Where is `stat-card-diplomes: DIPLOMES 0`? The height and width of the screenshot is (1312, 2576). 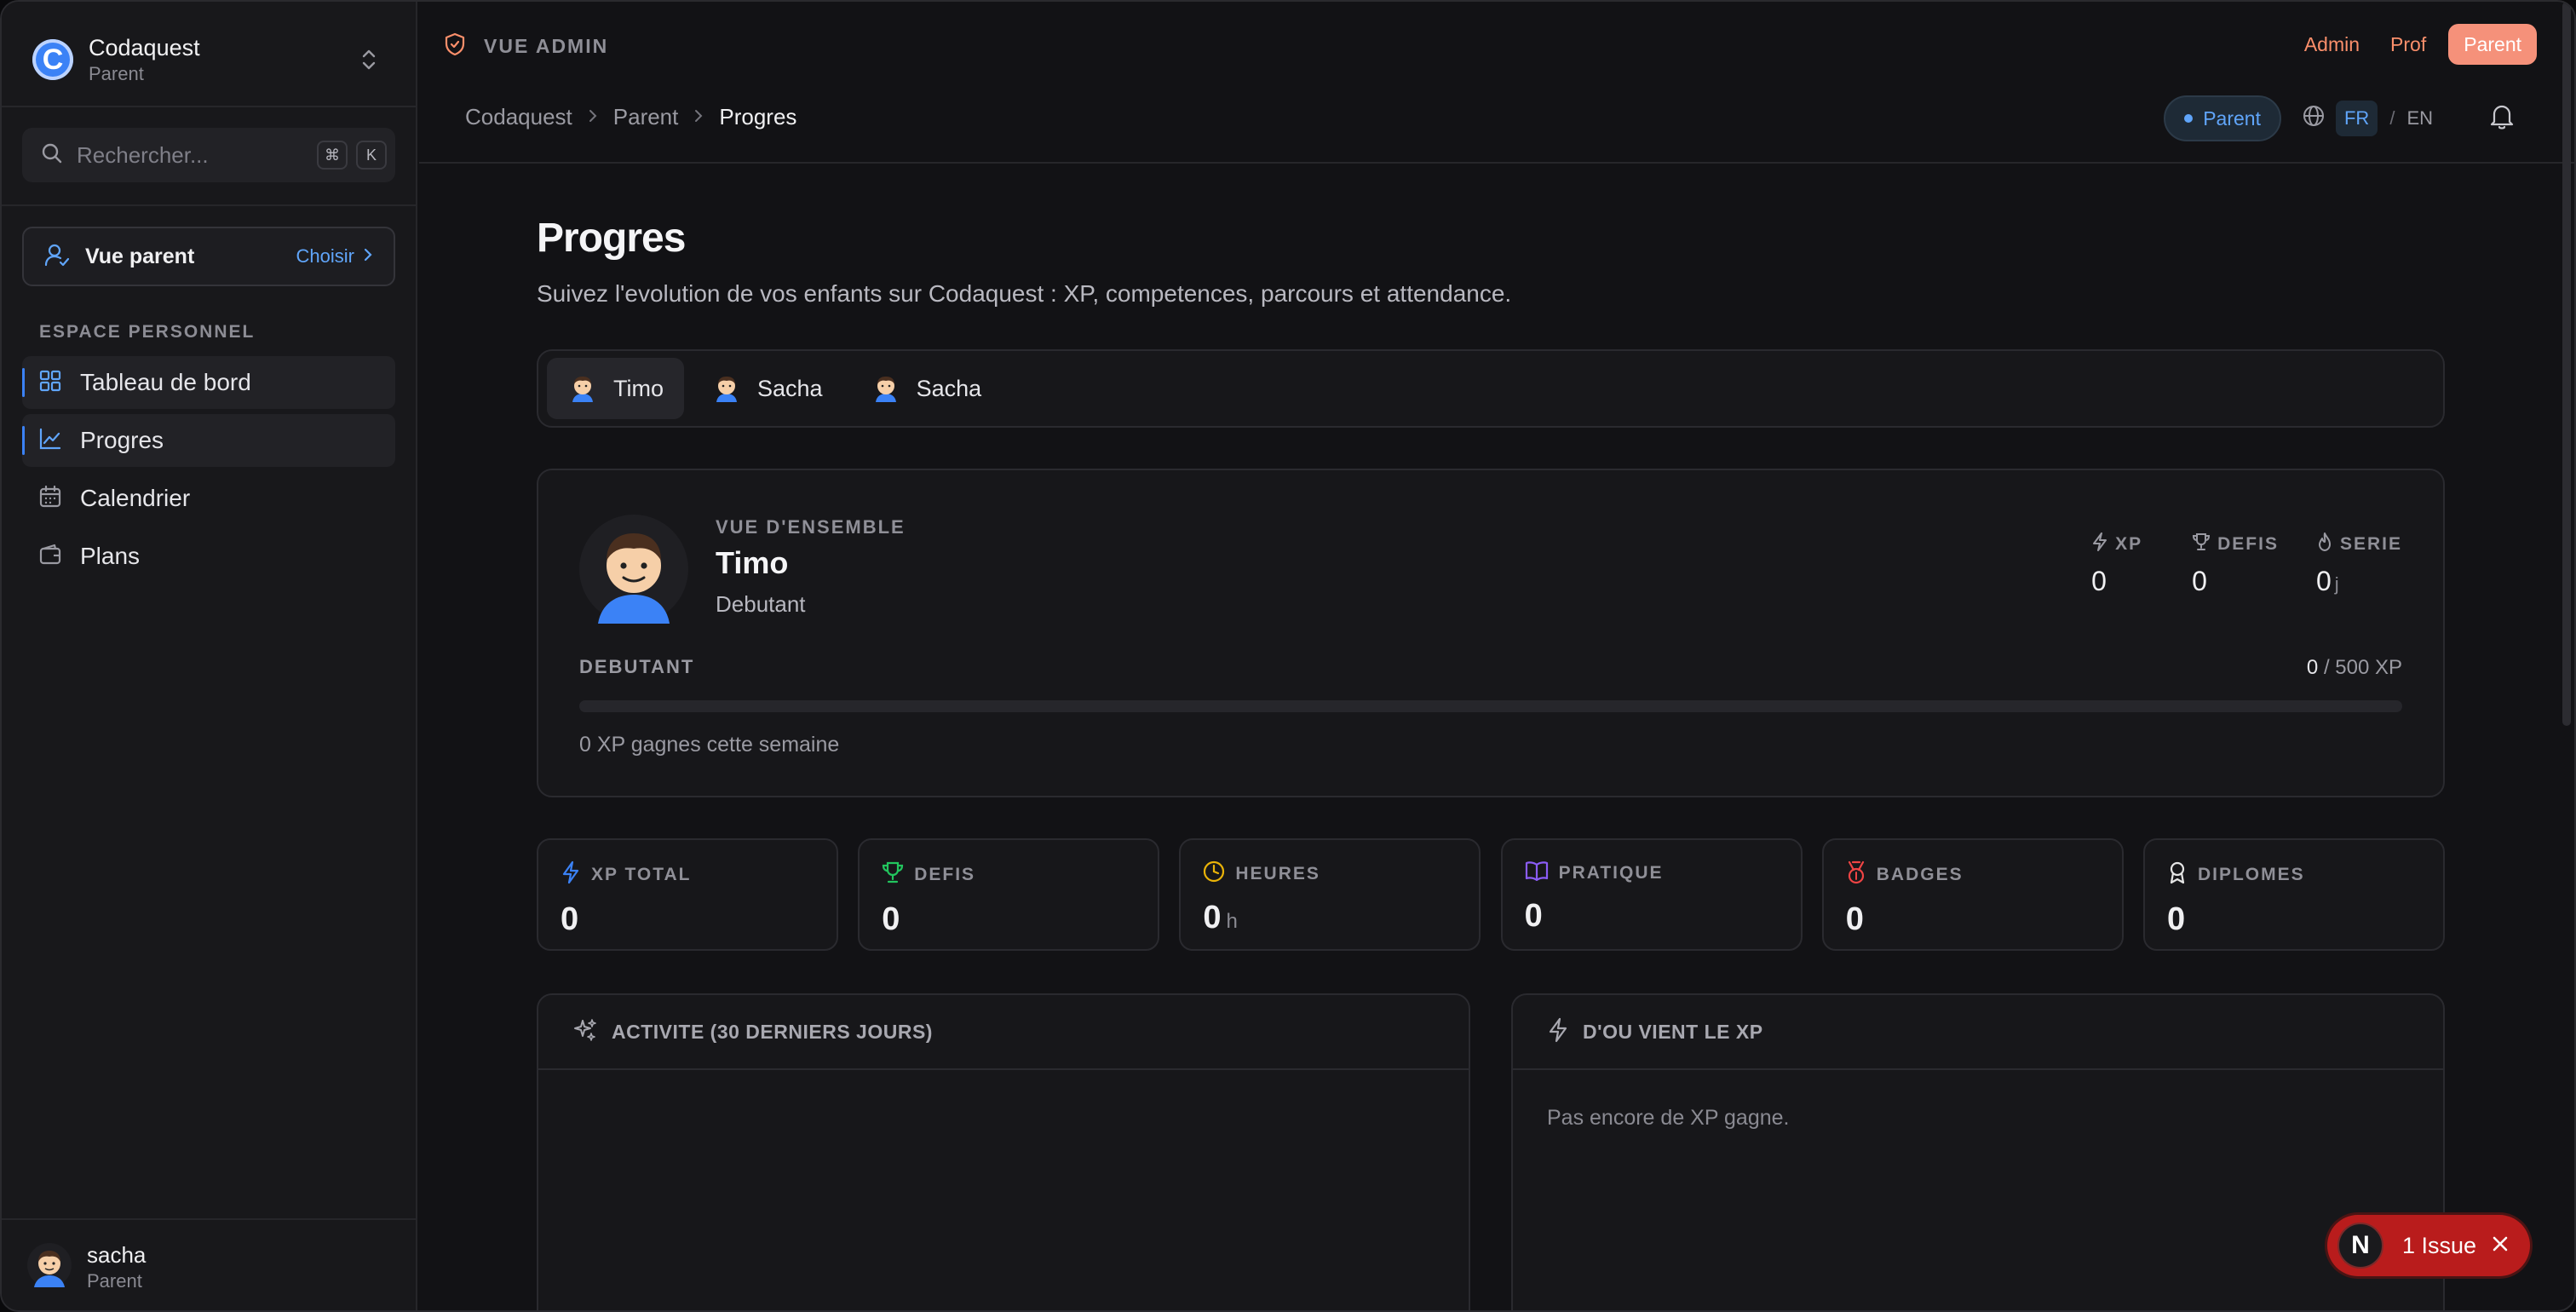
stat-card-diplomes: DIPLOMES 0 is located at coordinates (2293, 894).